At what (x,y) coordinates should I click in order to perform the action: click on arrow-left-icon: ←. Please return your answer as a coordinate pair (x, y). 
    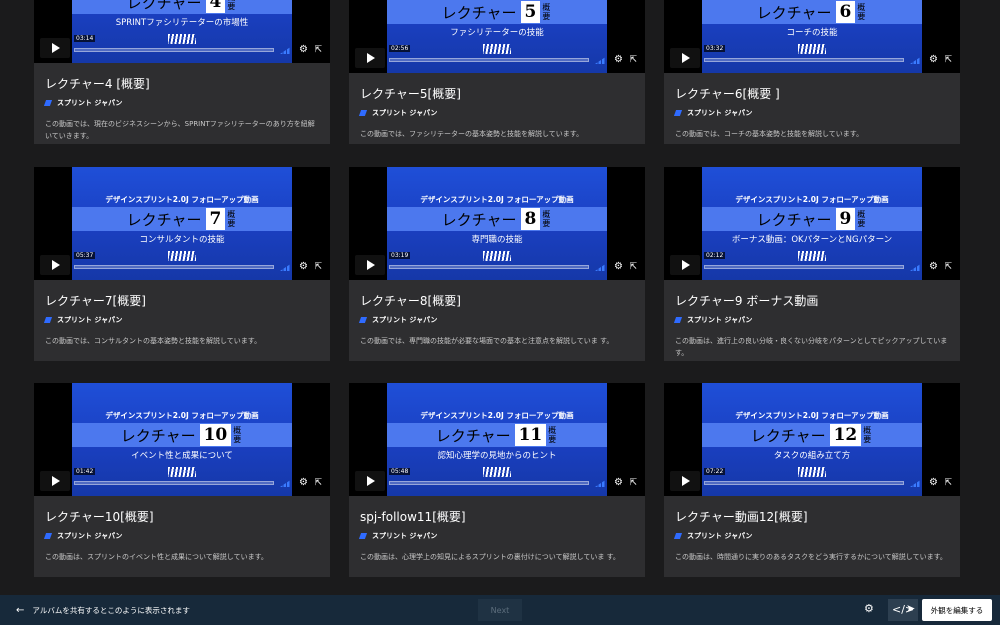
    Looking at the image, I should click on (20, 610).